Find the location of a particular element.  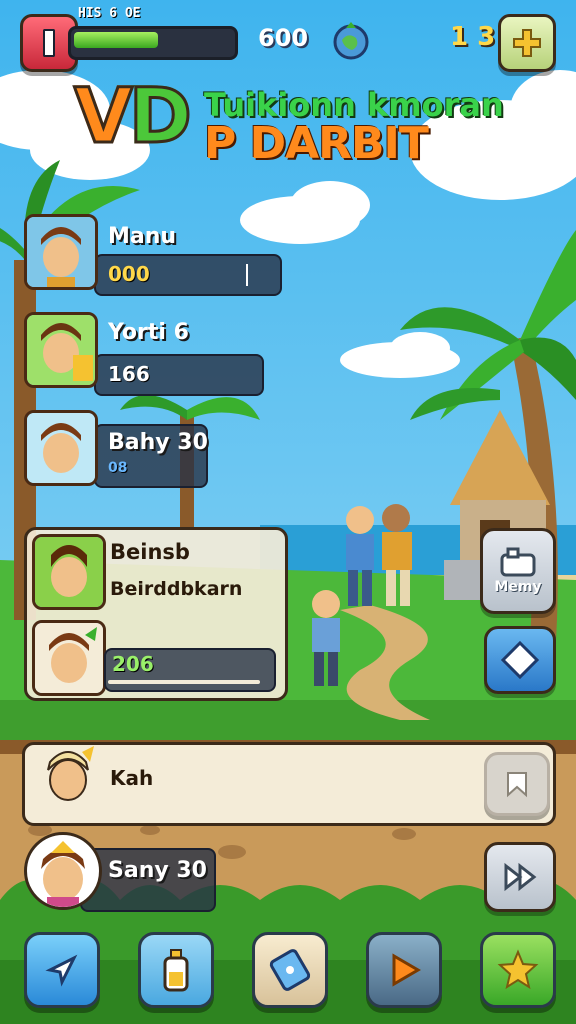

bottom-button-bottle is located at coordinates (176, 970).